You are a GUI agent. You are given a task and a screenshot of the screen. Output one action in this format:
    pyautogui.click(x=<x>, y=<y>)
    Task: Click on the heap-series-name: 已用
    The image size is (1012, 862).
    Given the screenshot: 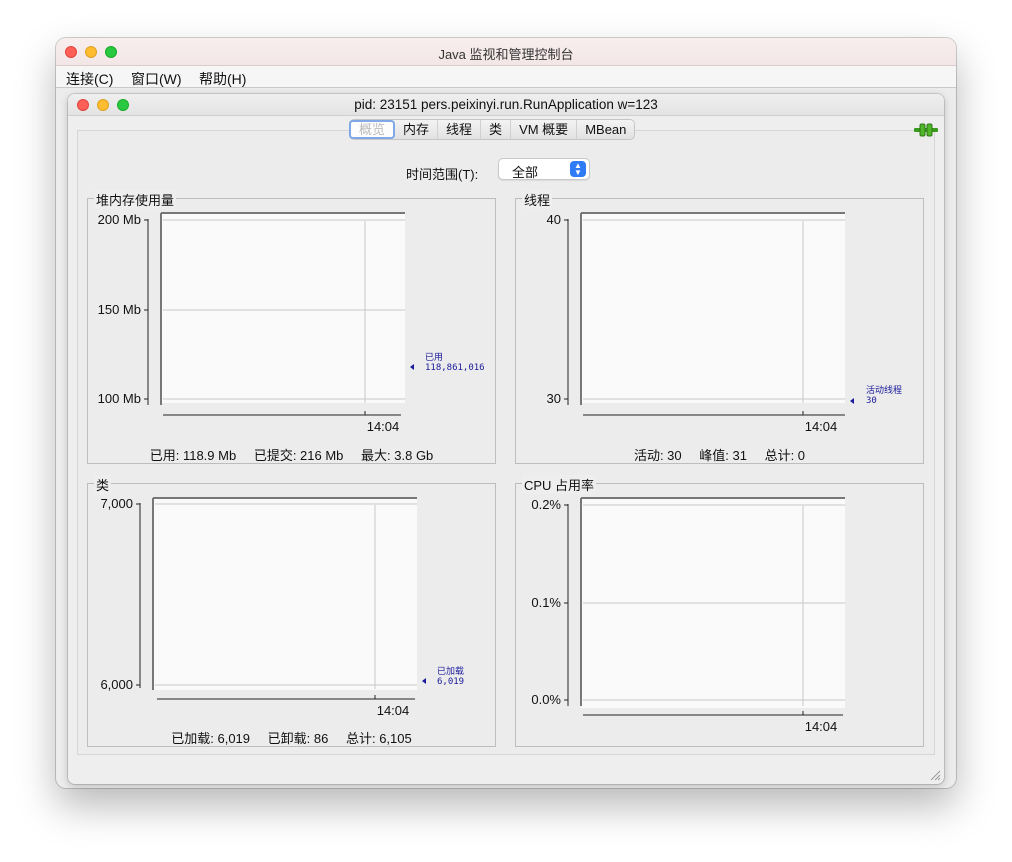 What is the action you would take?
    pyautogui.click(x=434, y=357)
    